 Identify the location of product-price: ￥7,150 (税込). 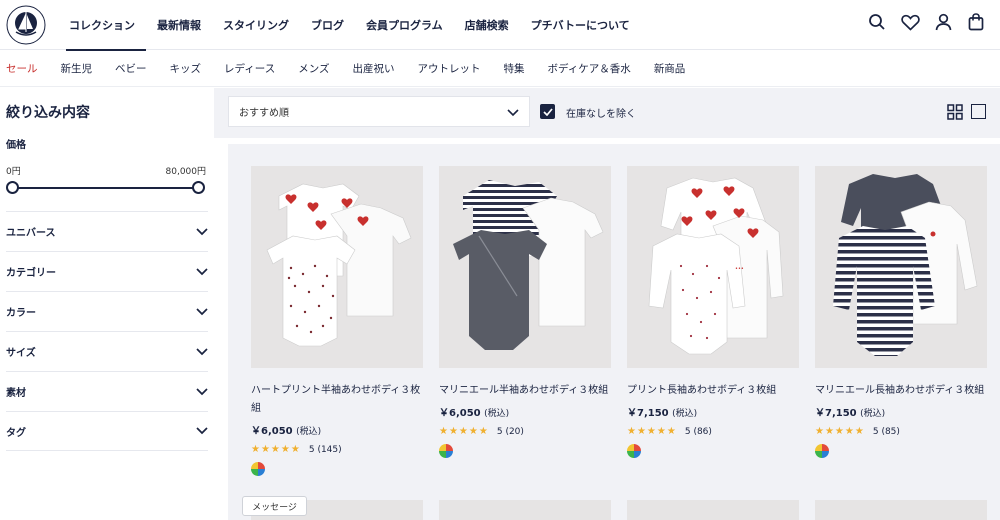
(713, 411).